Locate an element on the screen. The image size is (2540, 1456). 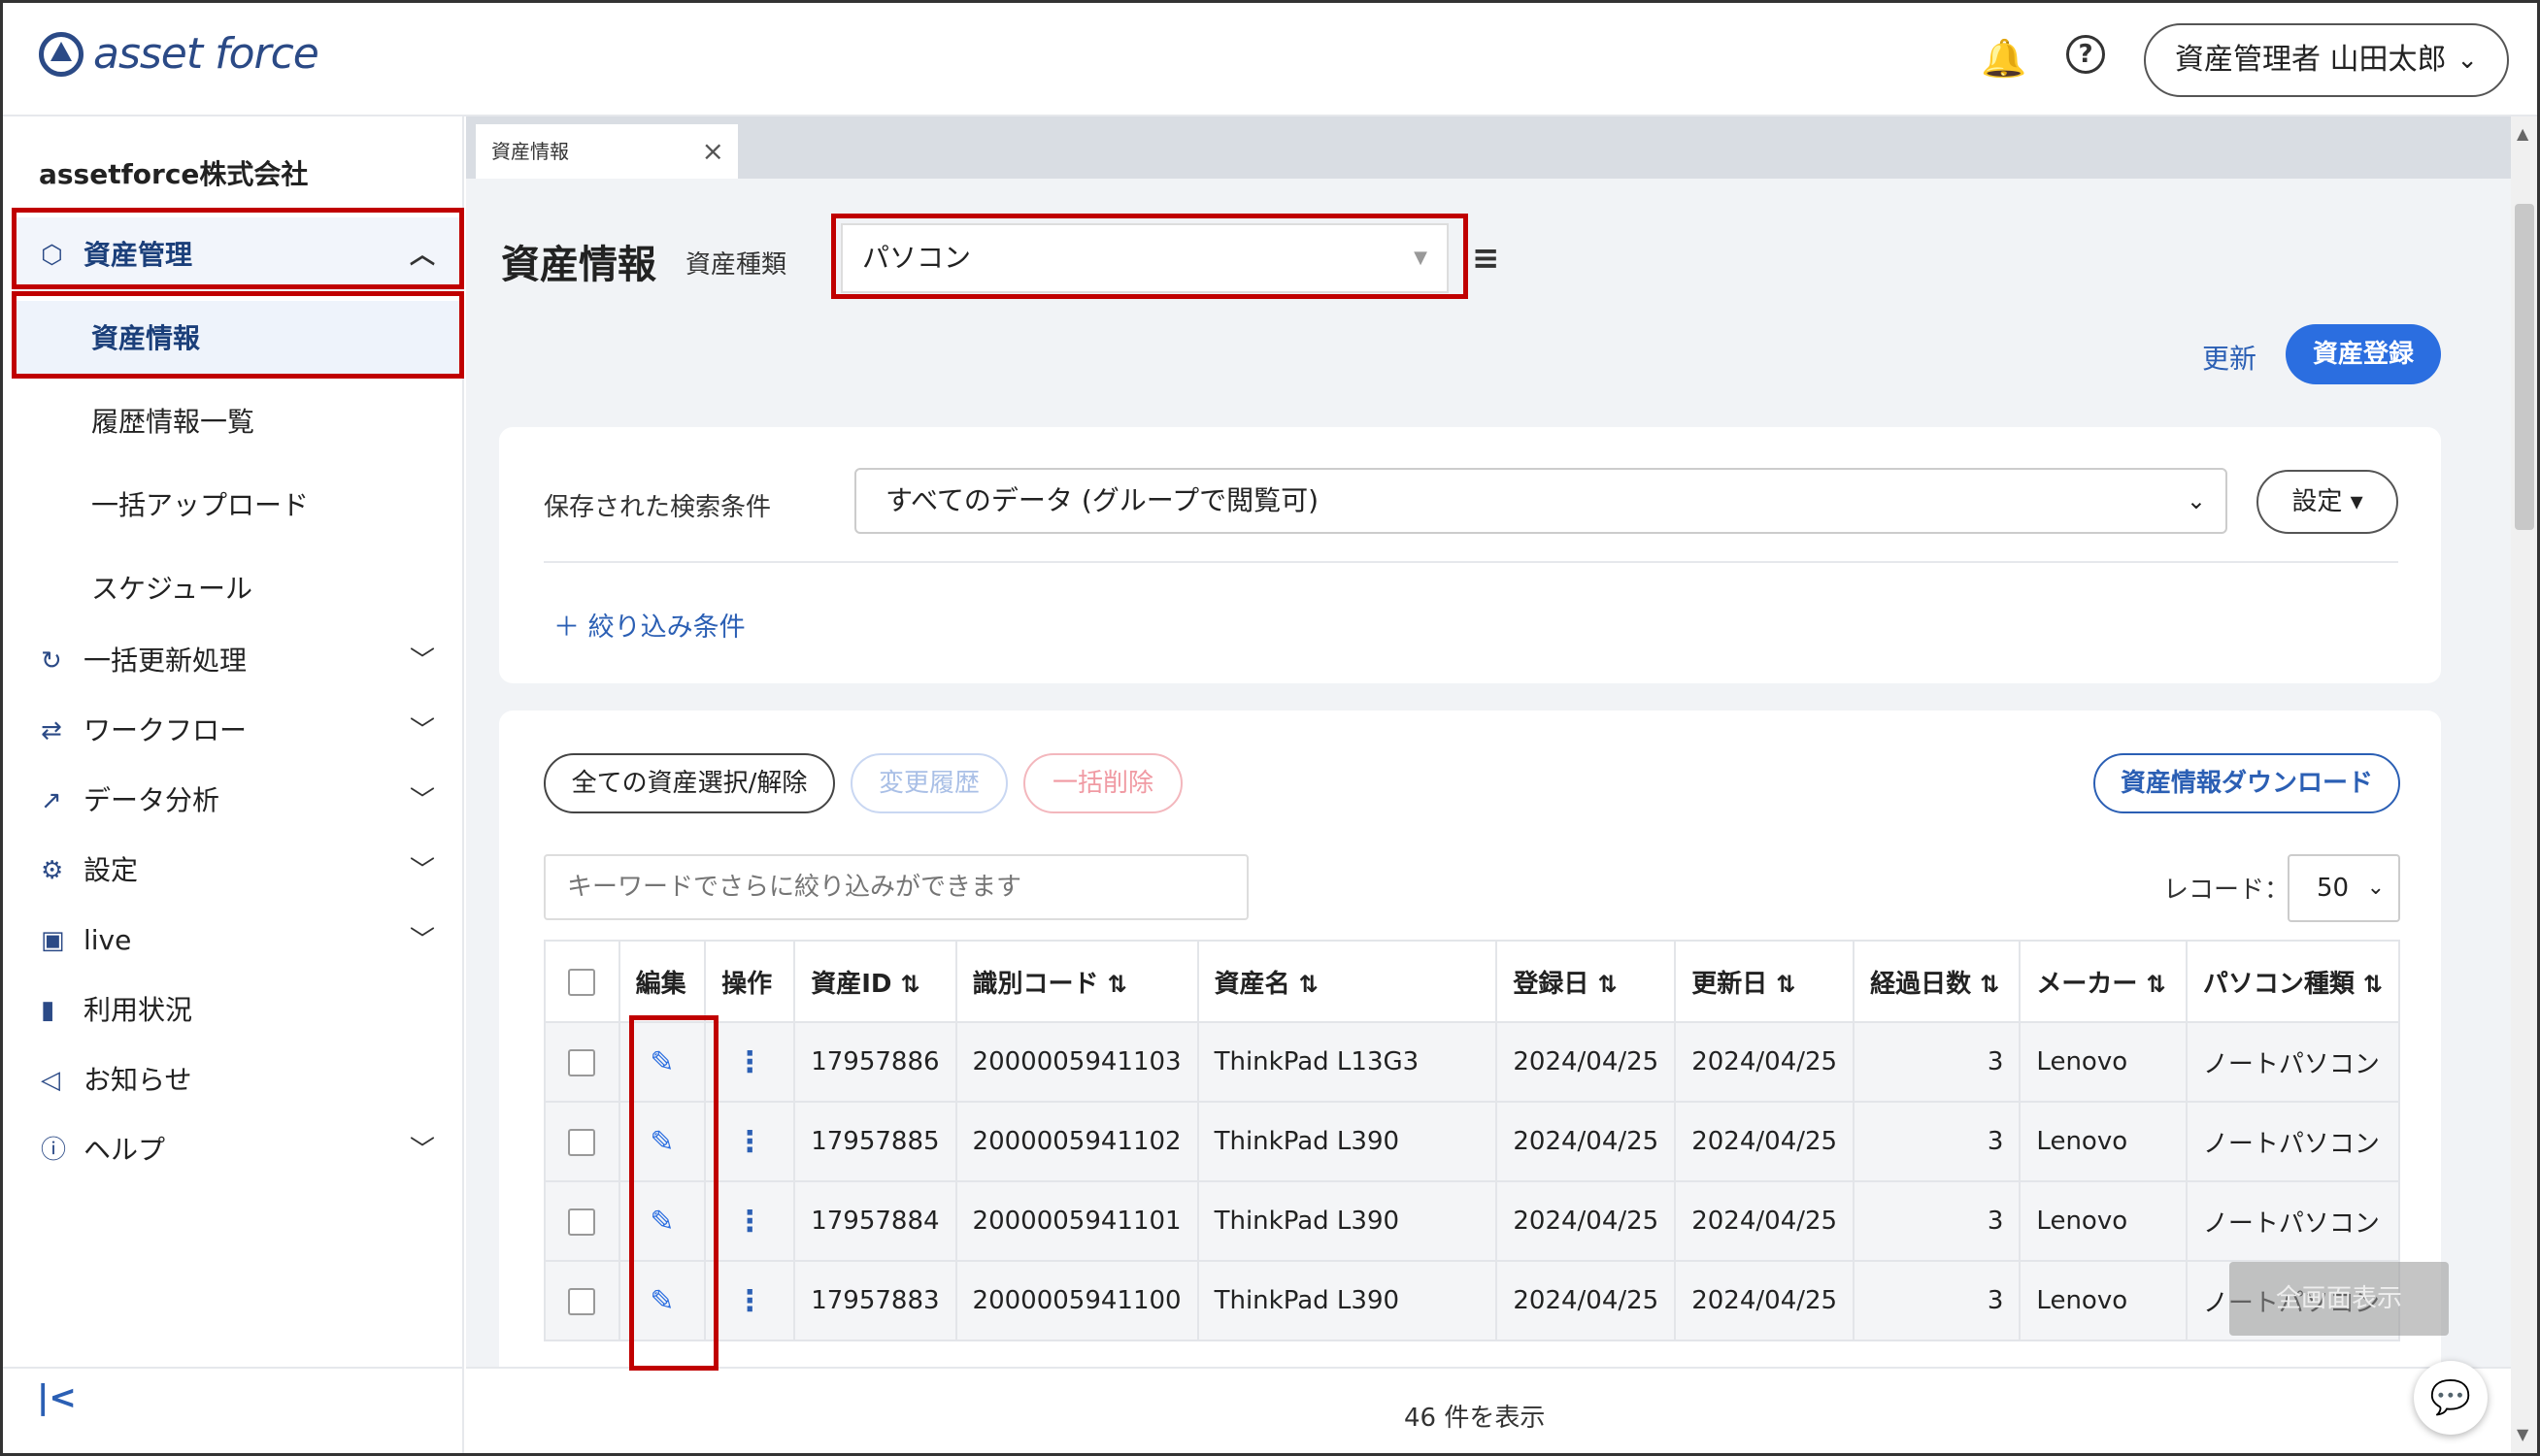
chevron-down-icon: ﹀ is located at coordinates (422, 870).